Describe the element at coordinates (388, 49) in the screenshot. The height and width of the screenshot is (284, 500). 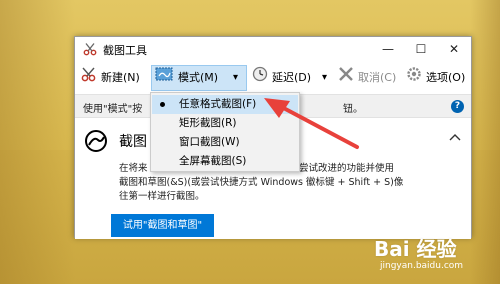
I see `minimize-button: —` at that location.